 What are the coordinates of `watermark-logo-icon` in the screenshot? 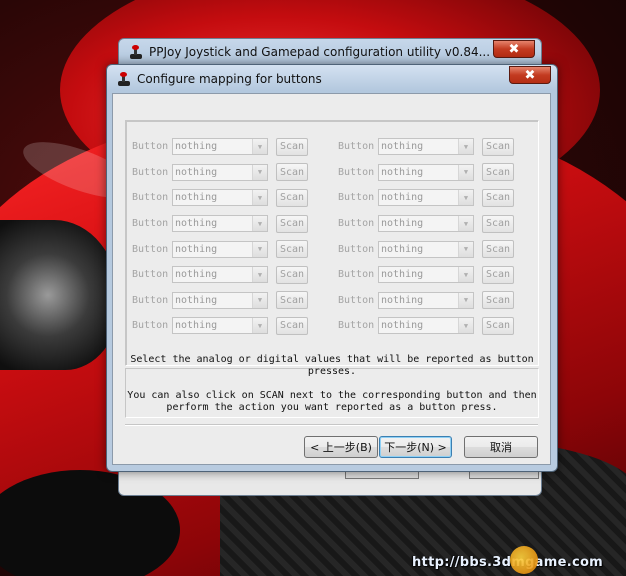 It's located at (524, 560).